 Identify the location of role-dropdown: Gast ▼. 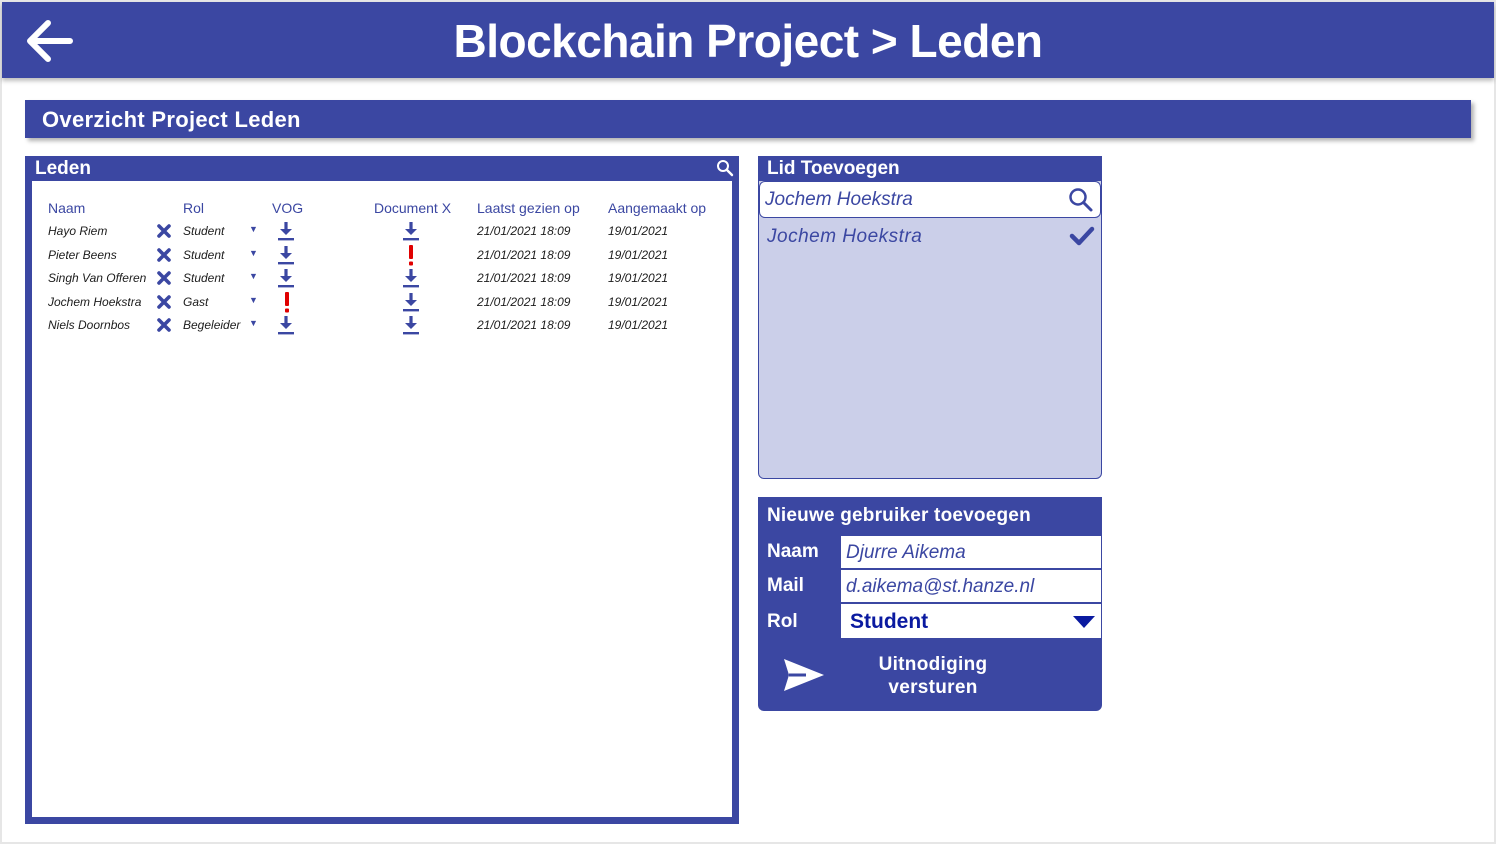
(227, 303).